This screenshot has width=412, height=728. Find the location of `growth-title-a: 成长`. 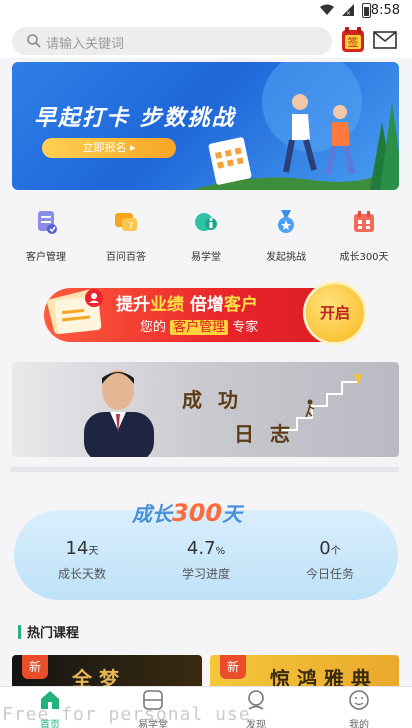

growth-title-a: 成长 is located at coordinates (152, 514).